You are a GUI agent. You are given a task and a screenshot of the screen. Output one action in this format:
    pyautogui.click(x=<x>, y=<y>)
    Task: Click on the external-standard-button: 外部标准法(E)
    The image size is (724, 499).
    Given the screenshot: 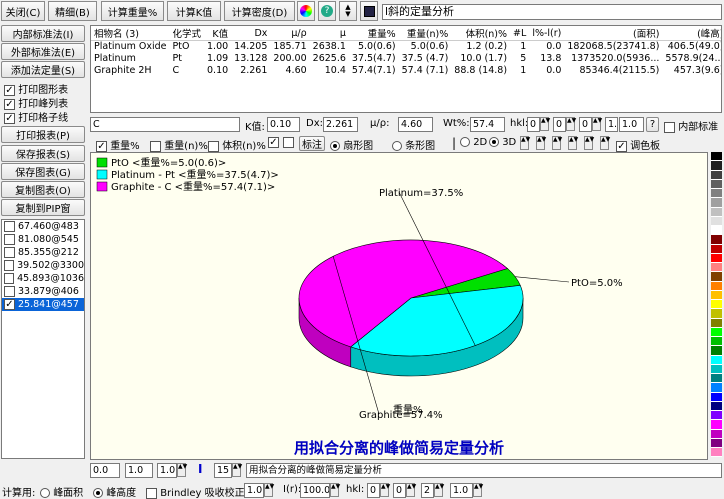 What is the action you would take?
    pyautogui.click(x=43, y=51)
    